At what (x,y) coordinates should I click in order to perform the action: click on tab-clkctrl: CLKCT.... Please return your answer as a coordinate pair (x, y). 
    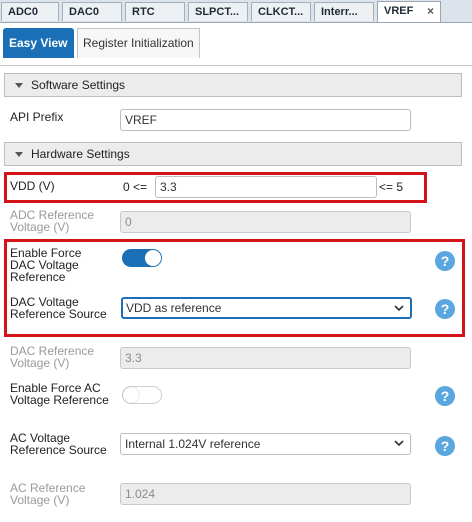
    Looking at the image, I should click on (281, 11).